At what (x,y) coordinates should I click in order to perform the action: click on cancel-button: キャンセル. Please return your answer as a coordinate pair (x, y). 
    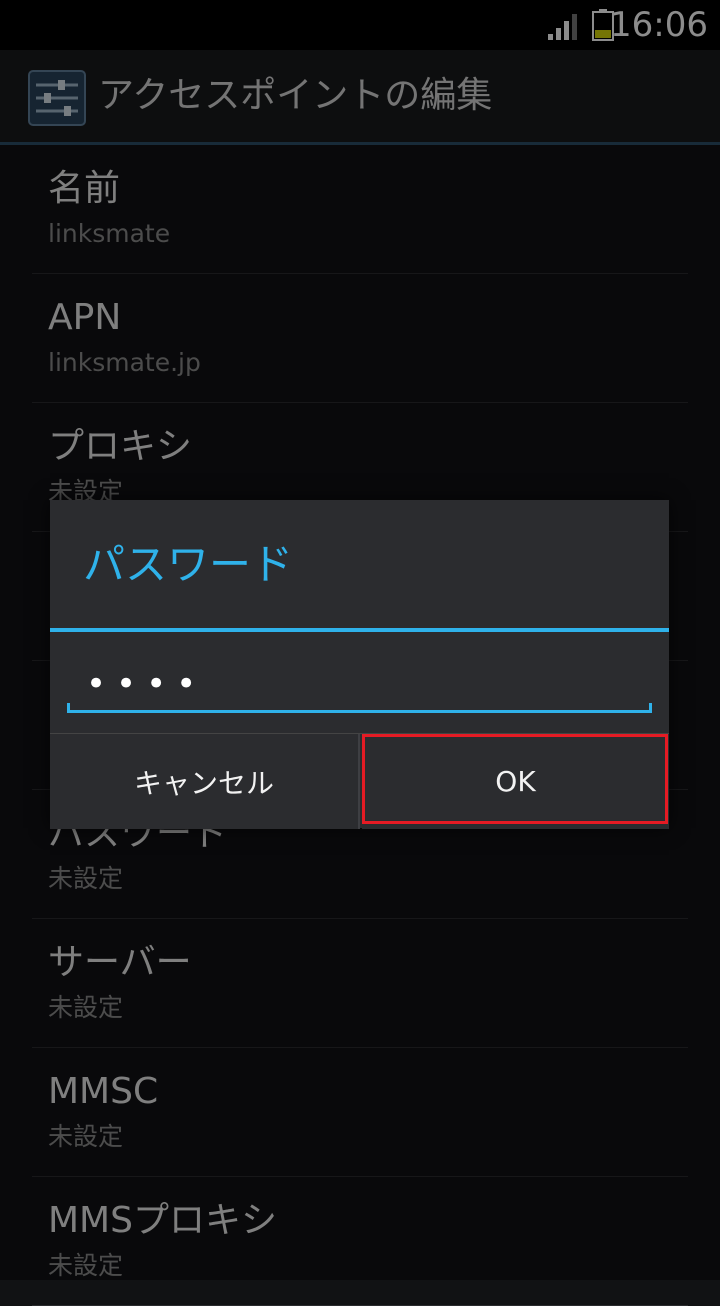
    Looking at the image, I should click on (205, 781).